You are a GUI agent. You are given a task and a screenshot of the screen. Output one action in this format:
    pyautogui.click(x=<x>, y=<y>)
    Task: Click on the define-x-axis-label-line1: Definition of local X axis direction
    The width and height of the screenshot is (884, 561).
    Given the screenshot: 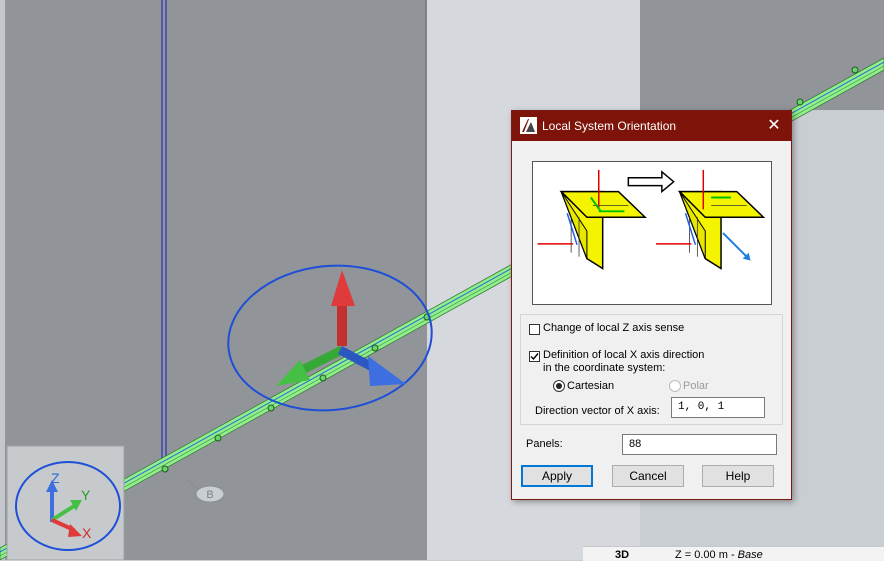 What is the action you would take?
    pyautogui.click(x=624, y=355)
    